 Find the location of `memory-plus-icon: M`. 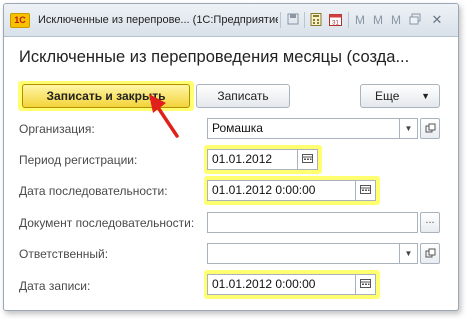

memory-plus-icon: M is located at coordinates (360, 20).